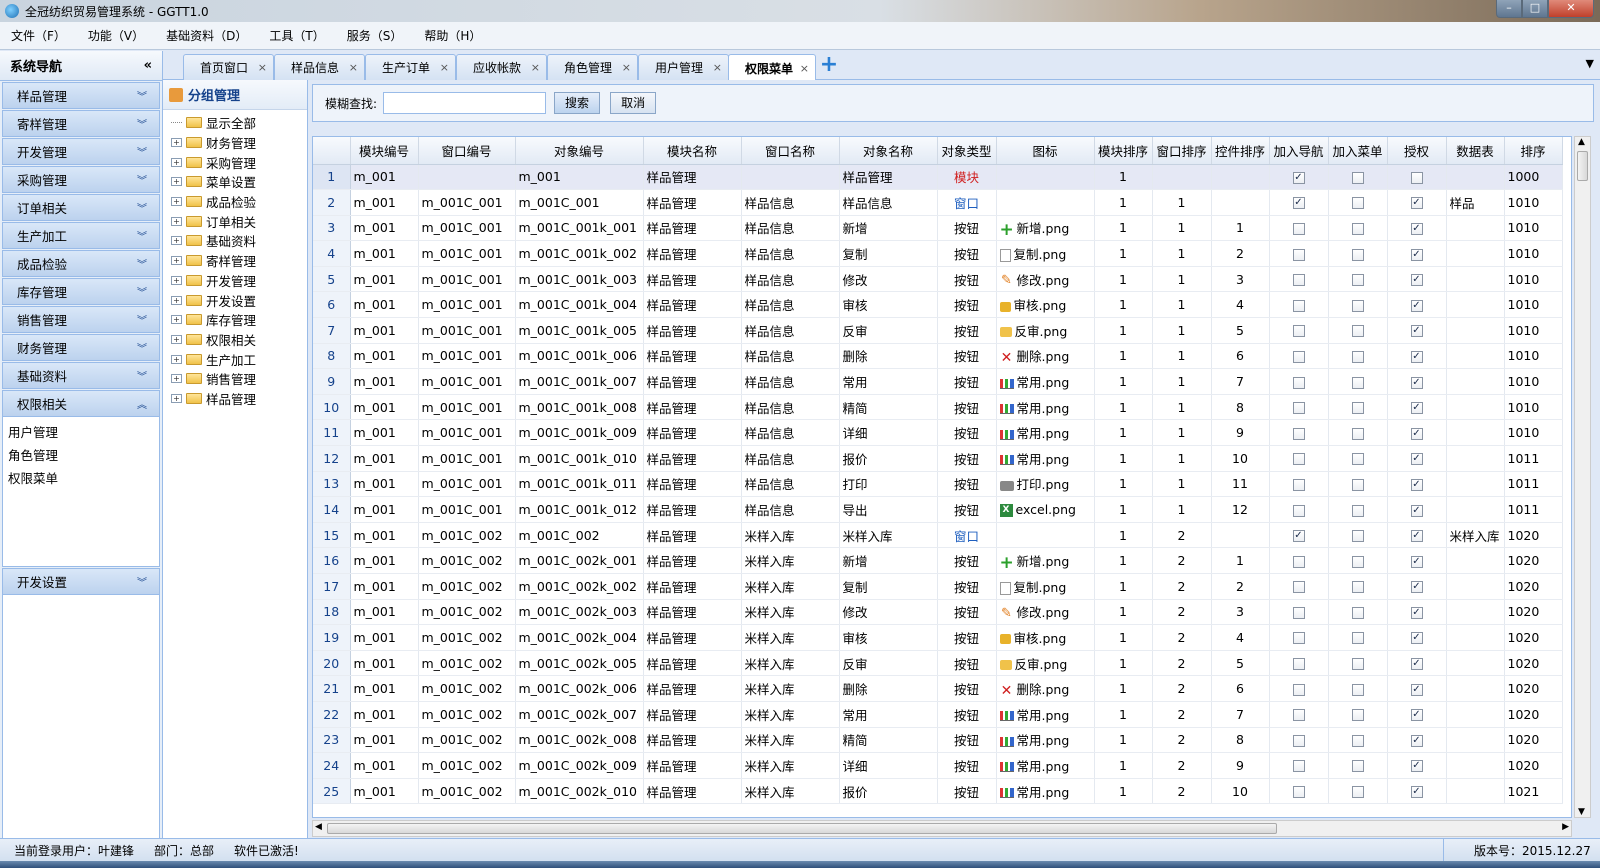 This screenshot has height=868, width=1600. I want to click on sidebar-item-development: 开发管理 ︾, so click(81, 151).